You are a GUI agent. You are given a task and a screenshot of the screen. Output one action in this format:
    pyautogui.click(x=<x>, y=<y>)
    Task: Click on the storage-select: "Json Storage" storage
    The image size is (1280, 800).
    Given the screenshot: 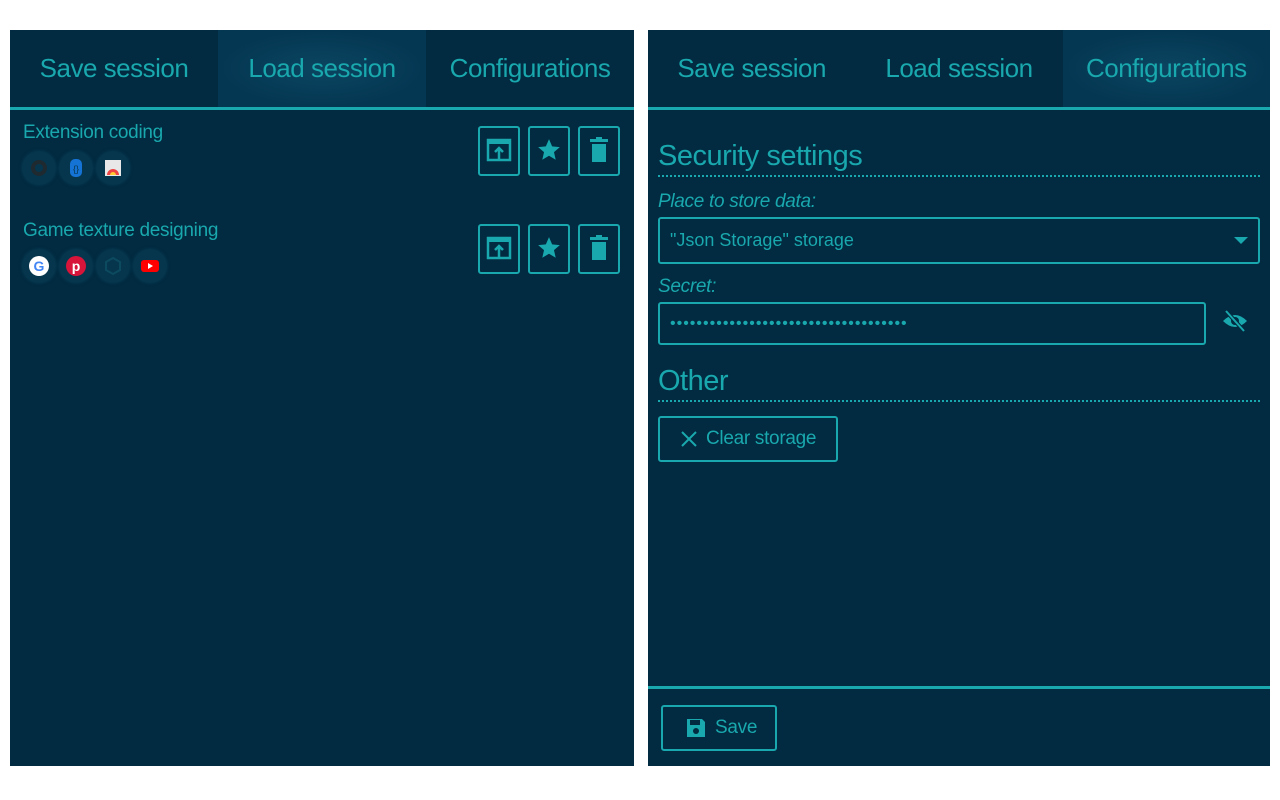 What is the action you would take?
    pyautogui.click(x=959, y=240)
    